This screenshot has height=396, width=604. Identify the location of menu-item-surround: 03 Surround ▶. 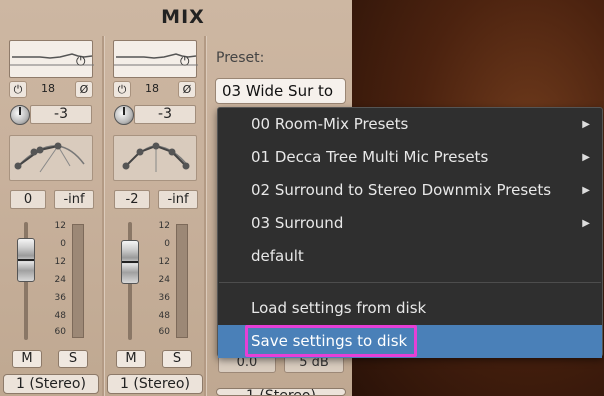
(410, 223).